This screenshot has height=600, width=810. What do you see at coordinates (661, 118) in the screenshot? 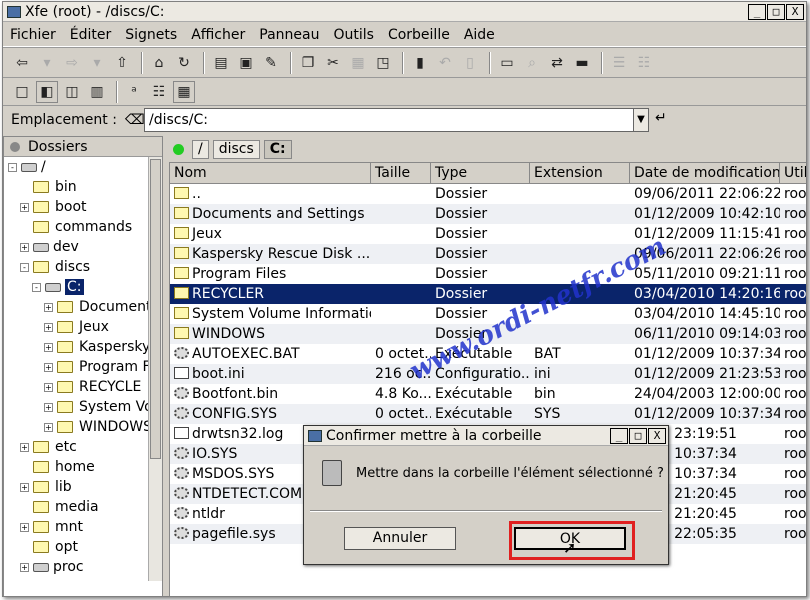
I see `go-icon: ↵` at bounding box center [661, 118].